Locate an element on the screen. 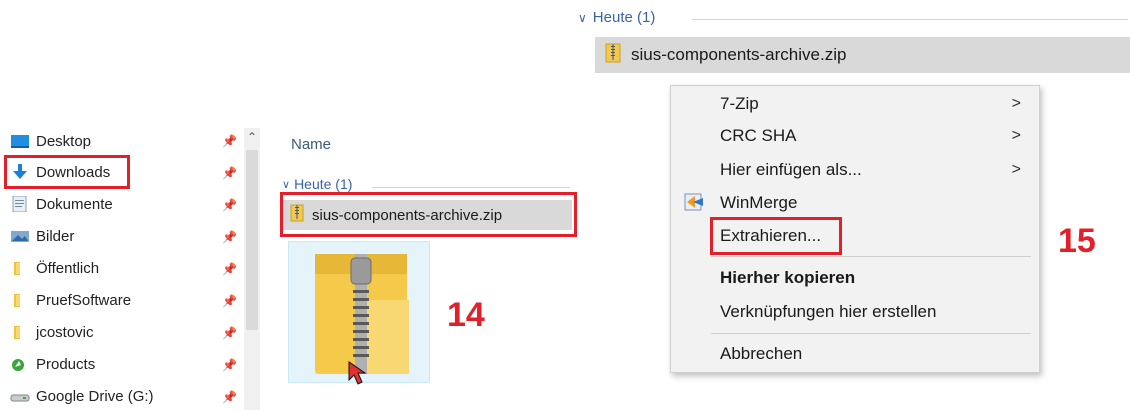 The image size is (1130, 410). nav-item-jcostovic: jcostovic is located at coordinates (52, 332).